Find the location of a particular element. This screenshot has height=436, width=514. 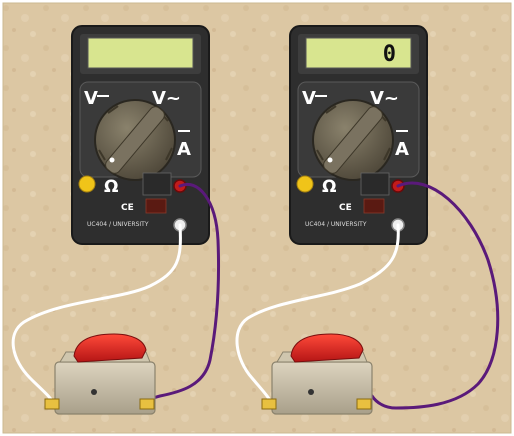

multimeter-left: V V~ A Ω CE UC404 / UNIVERSITY is located at coordinates (140, 135).